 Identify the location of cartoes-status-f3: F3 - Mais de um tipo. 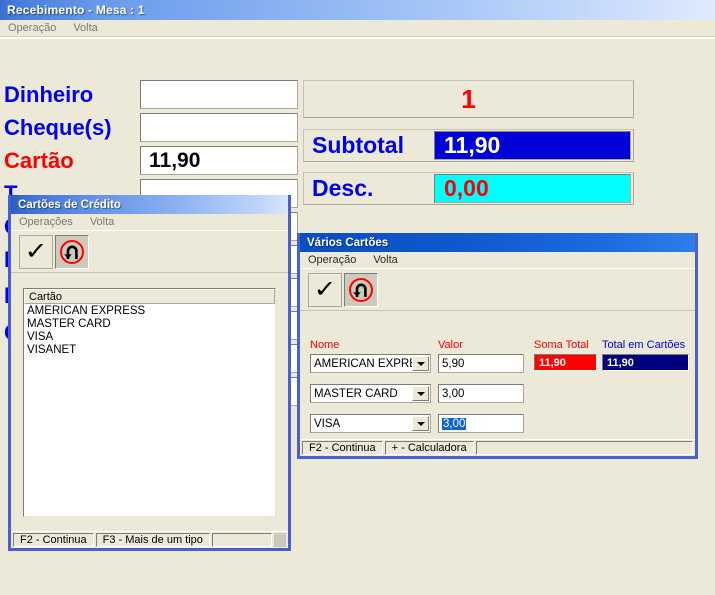
(152, 540).